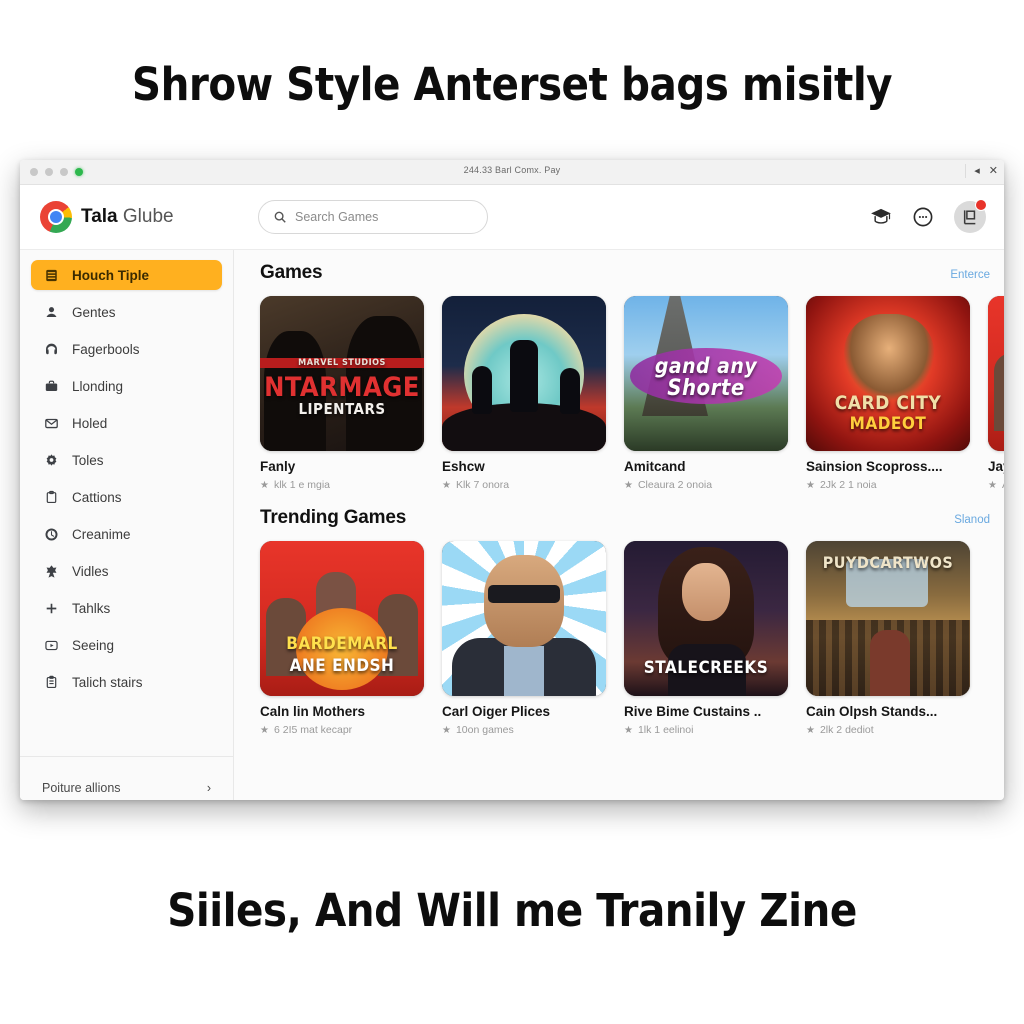  What do you see at coordinates (482, 485) in the screenshot?
I see `game-meta-text: Klk 7 onora` at bounding box center [482, 485].